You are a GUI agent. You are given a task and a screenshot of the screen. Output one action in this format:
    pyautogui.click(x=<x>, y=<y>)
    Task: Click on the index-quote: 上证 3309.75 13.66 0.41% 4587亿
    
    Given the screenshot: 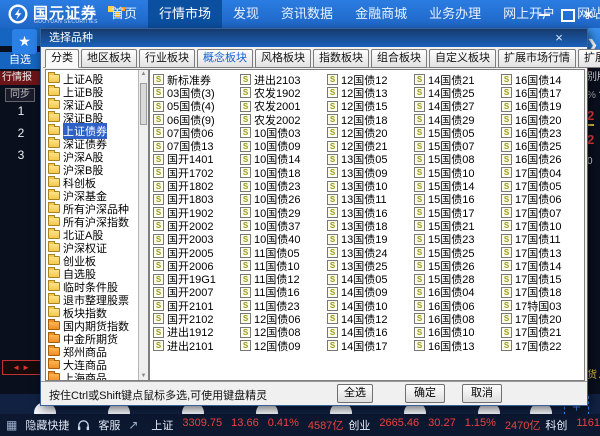 What is the action you would take?
    pyautogui.click(x=247, y=425)
    